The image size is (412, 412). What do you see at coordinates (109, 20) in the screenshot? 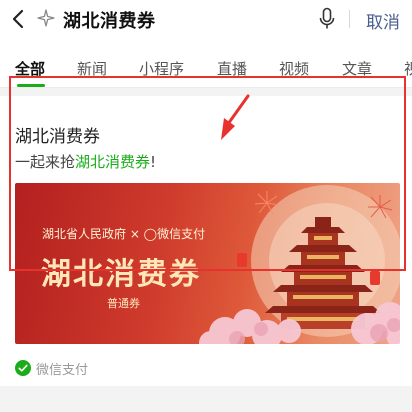
I see `search-input: 湖北消费券` at bounding box center [109, 20].